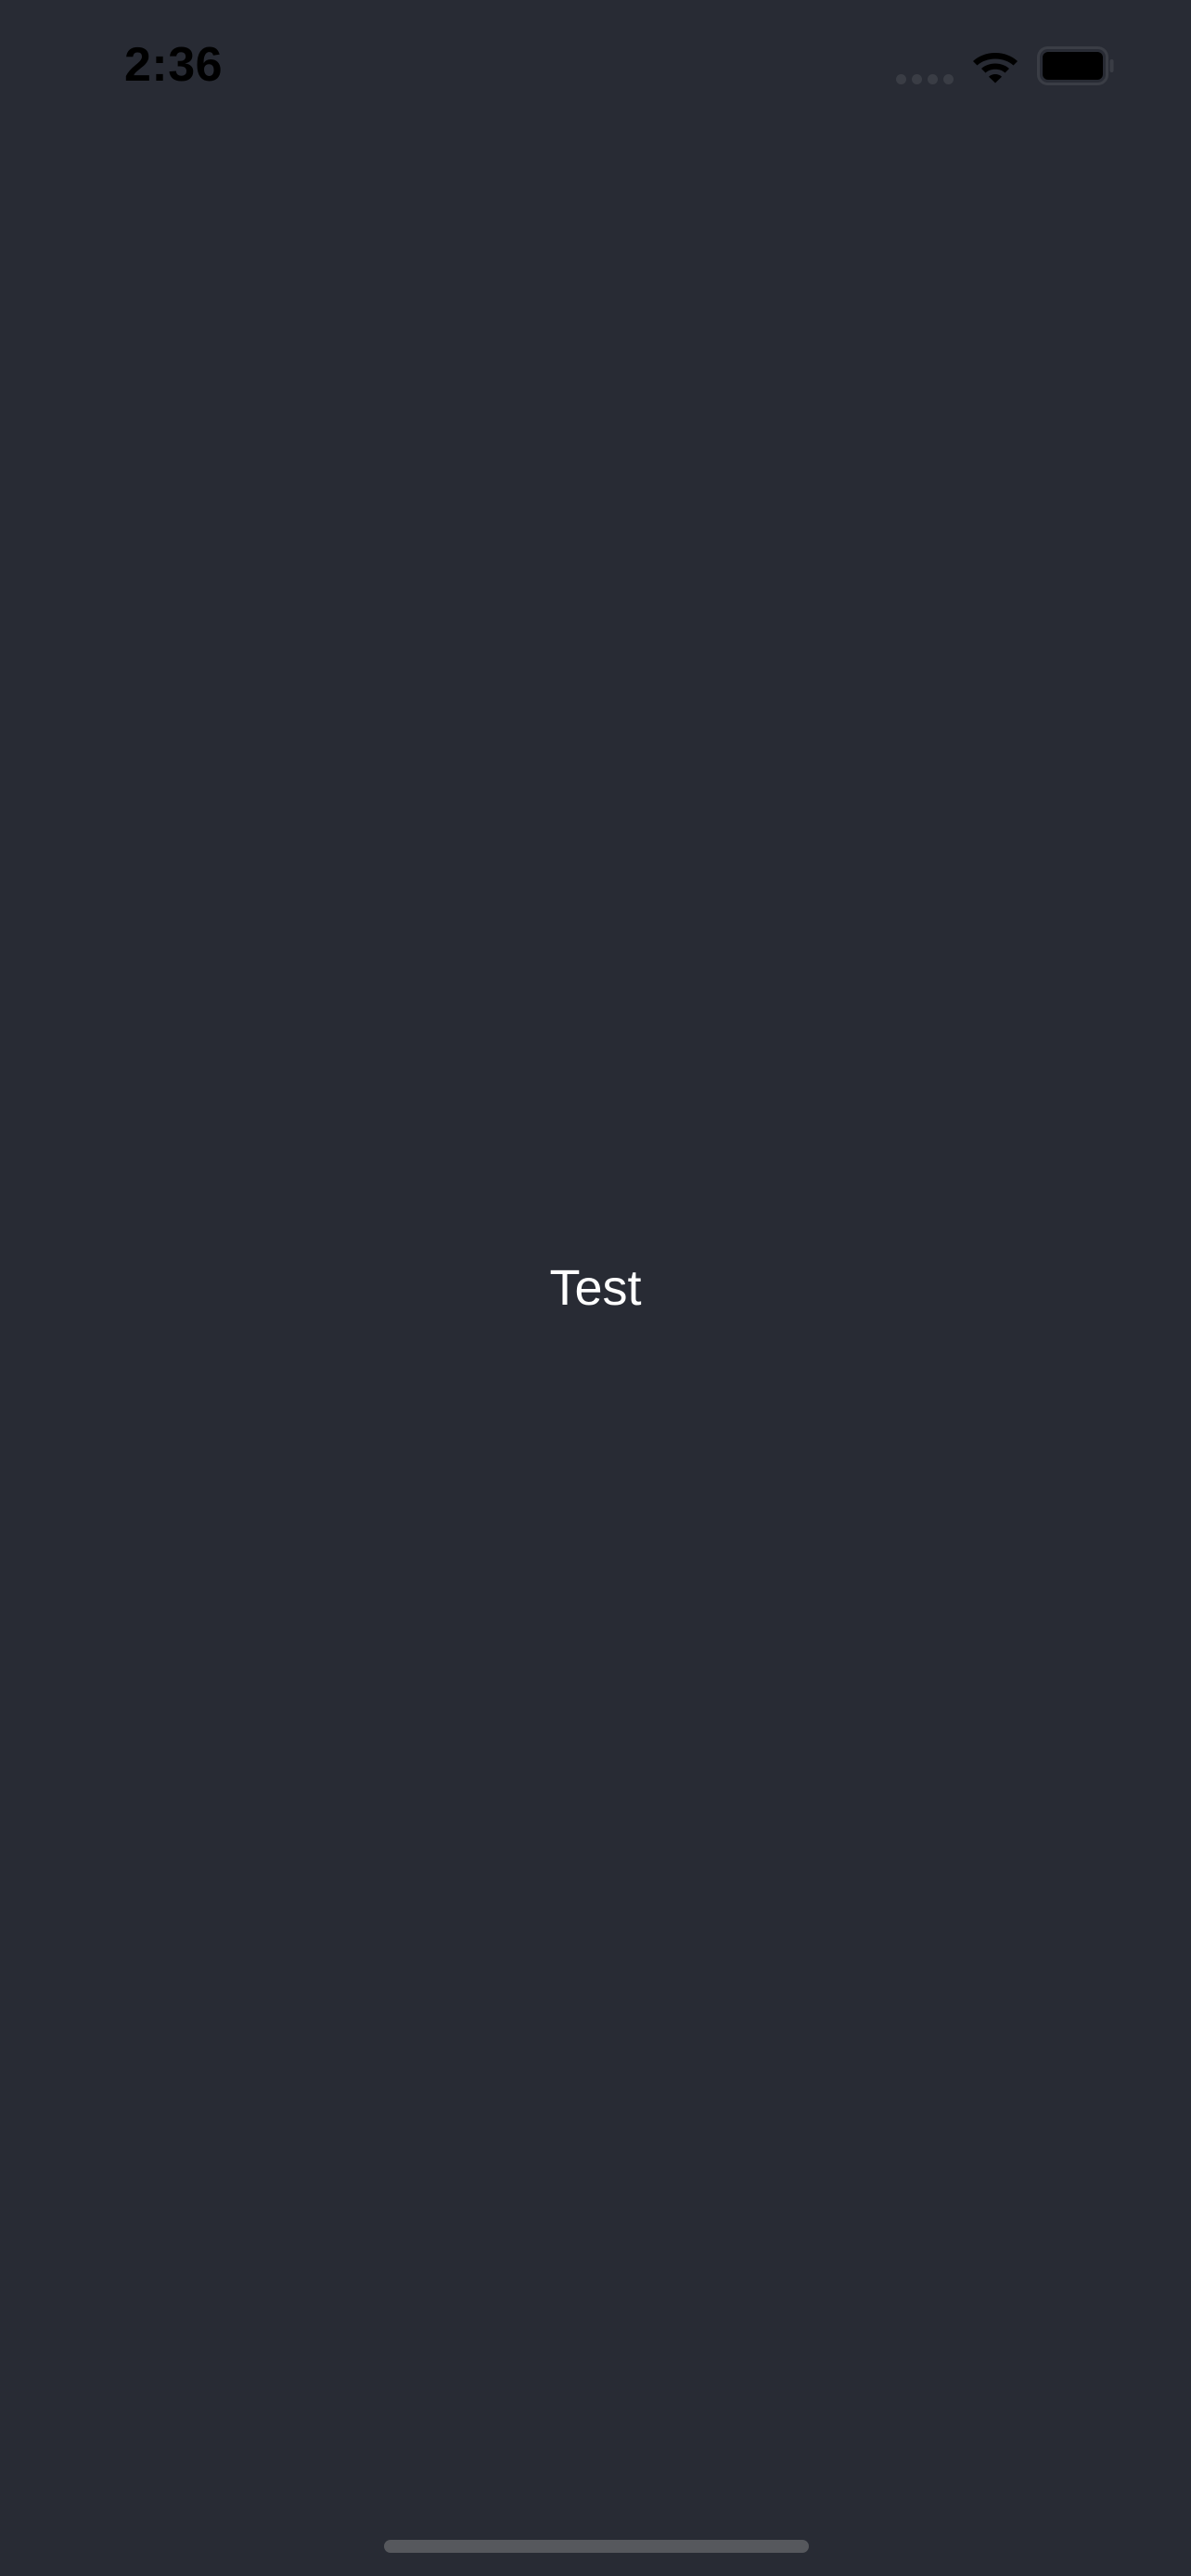 The width and height of the screenshot is (1191, 2576). Describe the element at coordinates (595, 65) in the screenshot. I see `status-bar: 2:36` at that location.